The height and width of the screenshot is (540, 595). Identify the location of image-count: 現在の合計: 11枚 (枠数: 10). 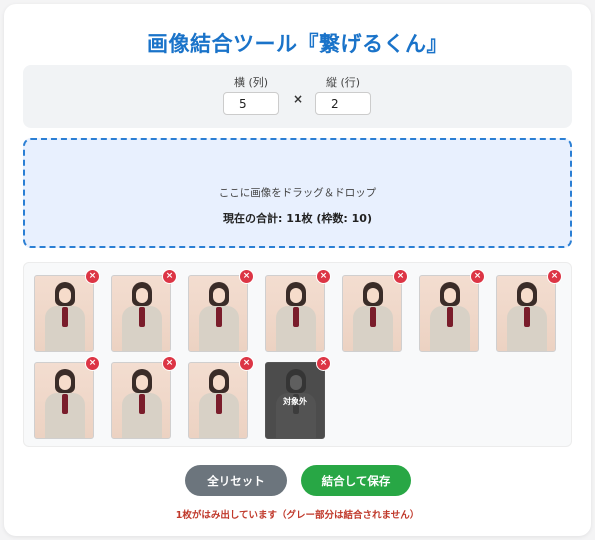
(297, 218).